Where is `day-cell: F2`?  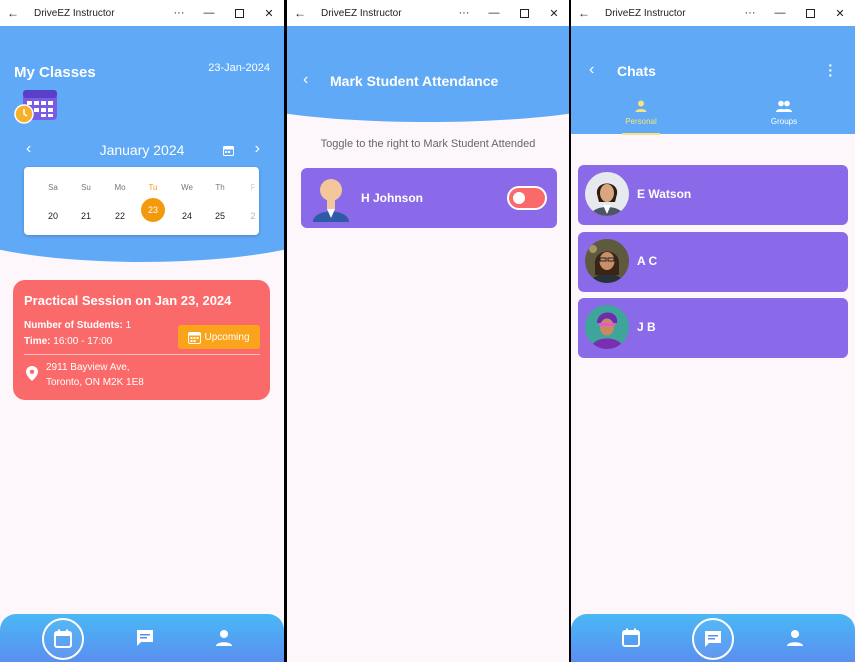
day-cell: F2 is located at coordinates (247, 197).